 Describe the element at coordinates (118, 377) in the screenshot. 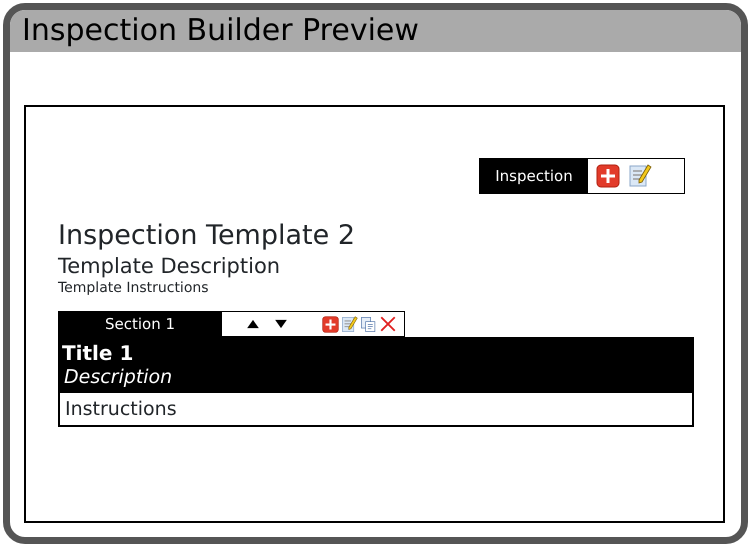

I see `section-description: Description` at that location.